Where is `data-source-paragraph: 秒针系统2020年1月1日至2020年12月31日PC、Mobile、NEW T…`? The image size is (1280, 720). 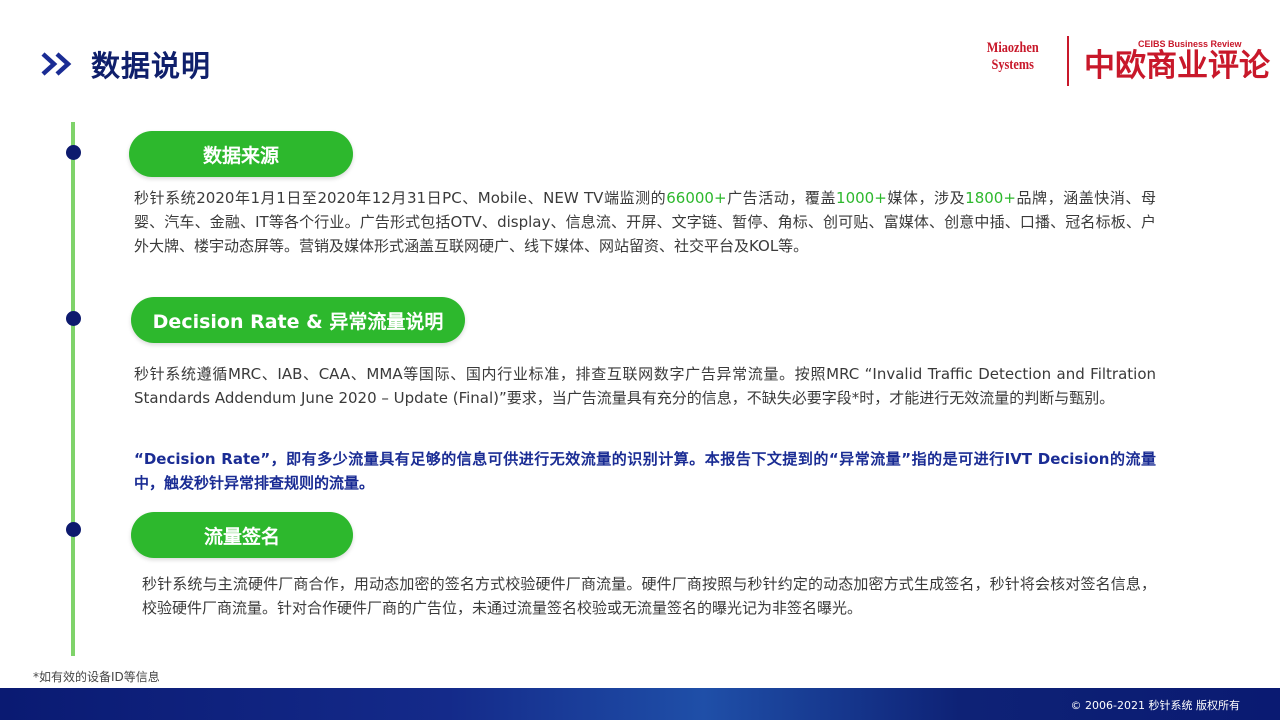 data-source-paragraph: 秒针系统2020年1月1日至2020年12月31日PC、Mobile、NEW T… is located at coordinates (645, 222).